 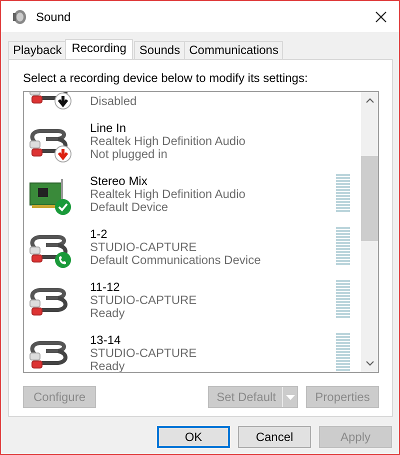 I want to click on device-status: Default Device, so click(x=130, y=207).